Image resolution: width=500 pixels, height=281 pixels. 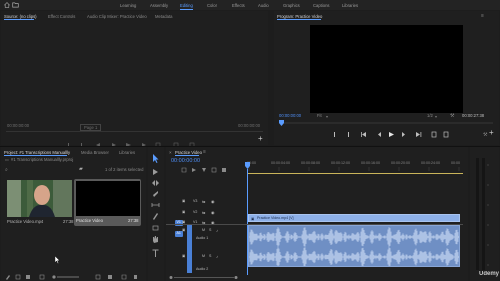 I want to click on tab-media-browser: Media Browser, so click(x=95, y=152).